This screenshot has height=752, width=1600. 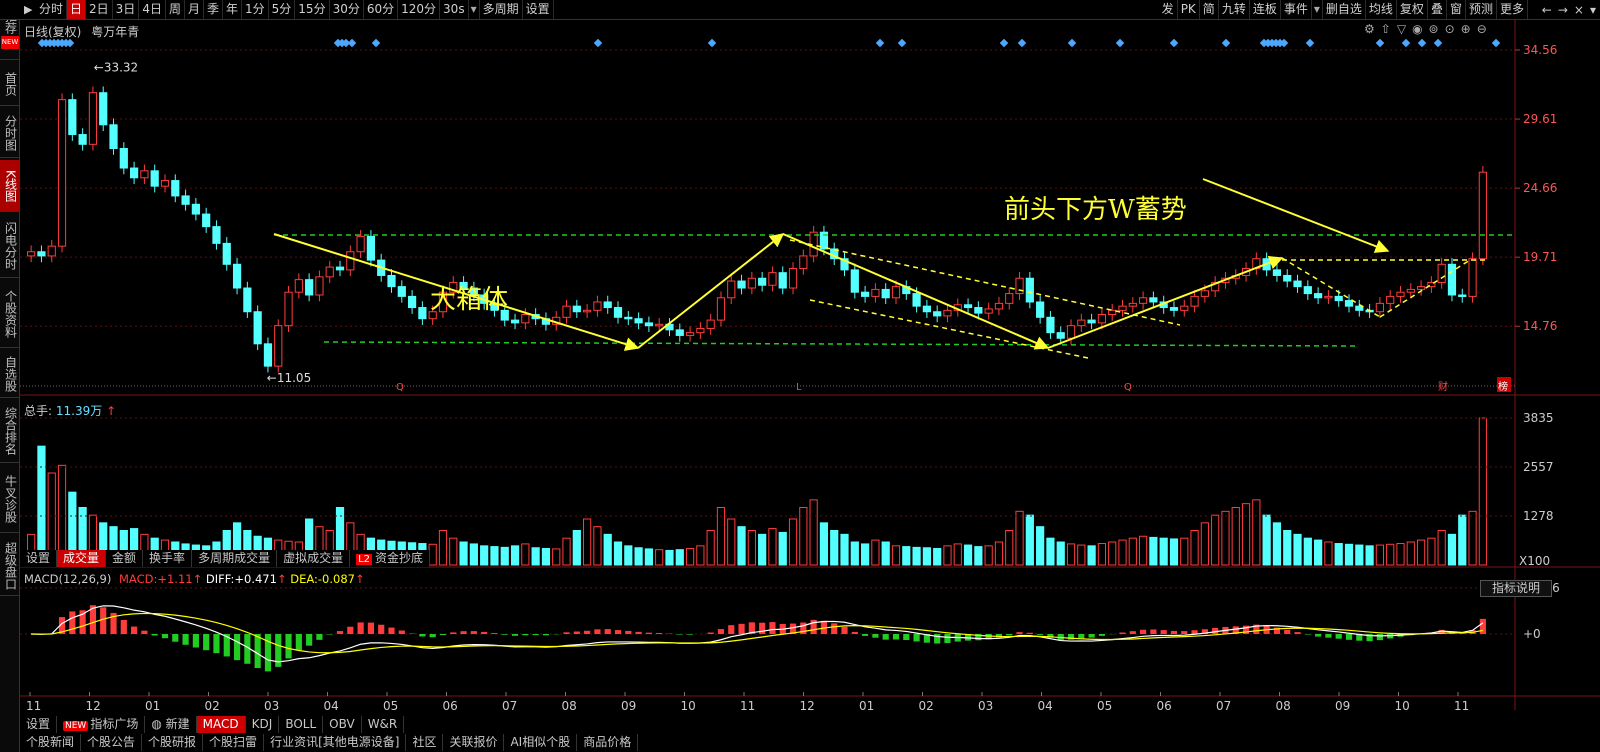 What do you see at coordinates (10, 374) in the screenshot?
I see `sidebar-item: 自选股` at bounding box center [10, 374].